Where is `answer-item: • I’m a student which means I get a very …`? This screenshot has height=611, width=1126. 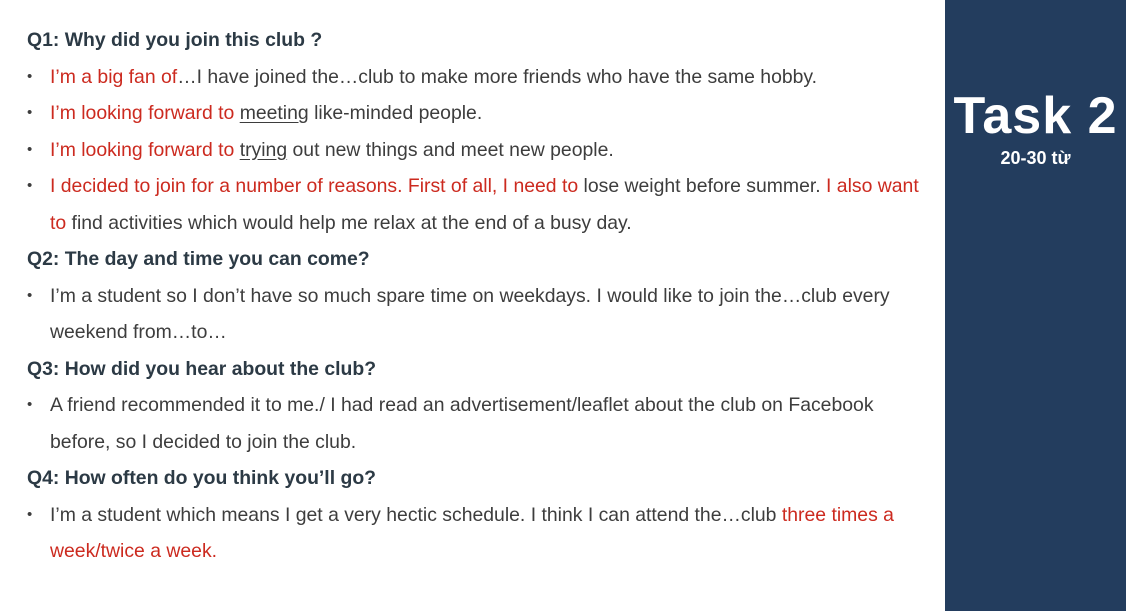
answer-item: • I’m a student which means I get a very … is located at coordinates (477, 533).